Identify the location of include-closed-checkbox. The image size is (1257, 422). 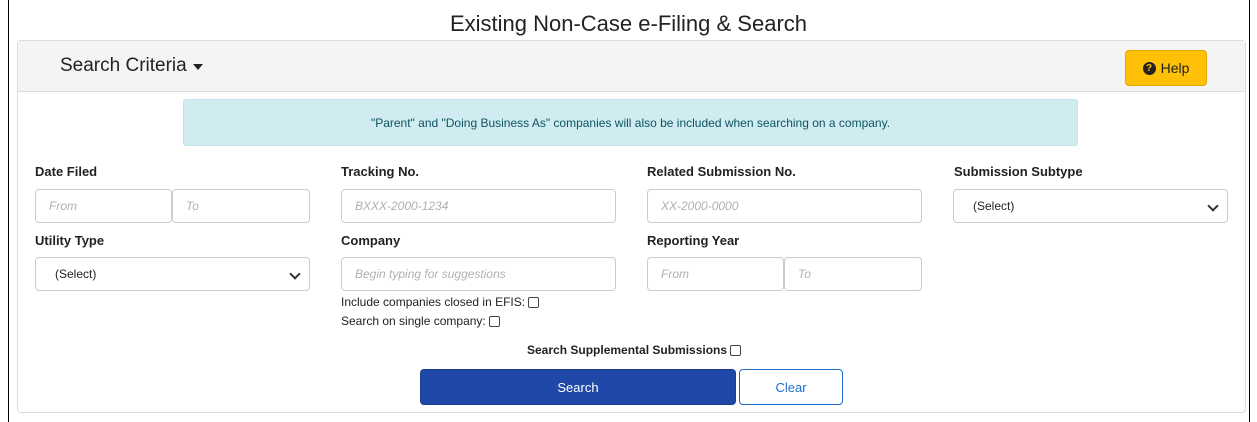
(534, 302).